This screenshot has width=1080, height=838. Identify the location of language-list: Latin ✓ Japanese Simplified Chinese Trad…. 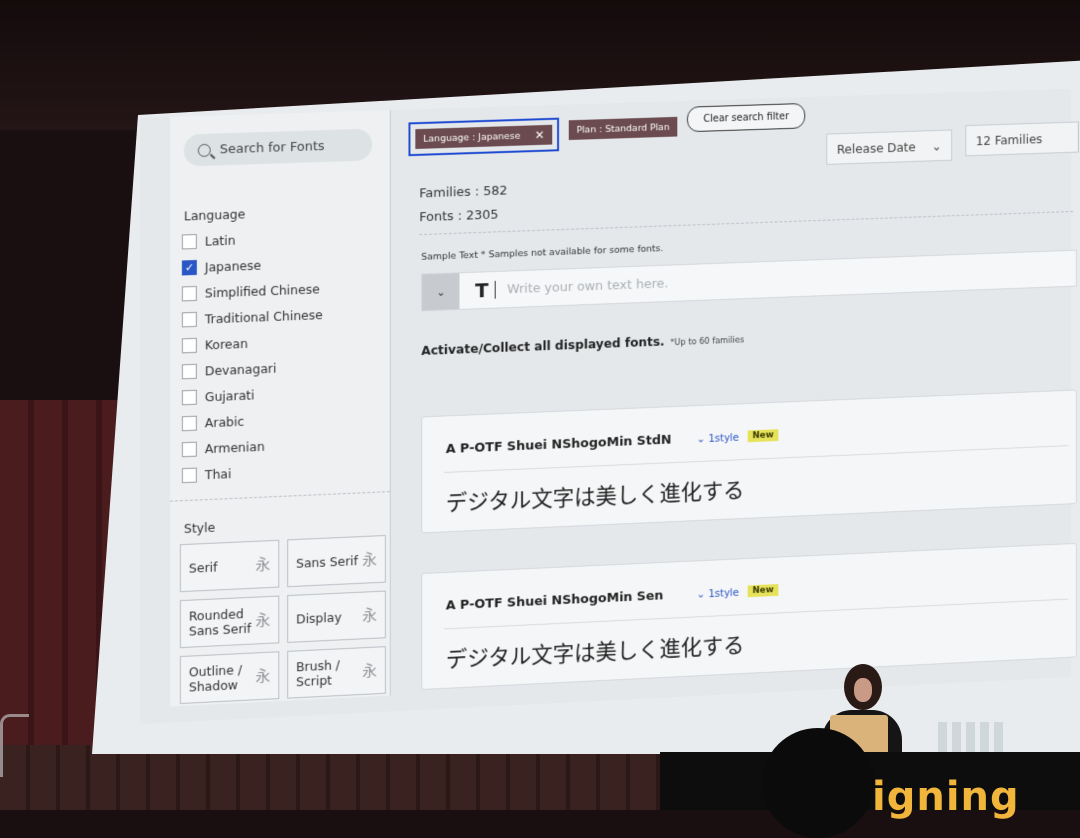
(280, 355).